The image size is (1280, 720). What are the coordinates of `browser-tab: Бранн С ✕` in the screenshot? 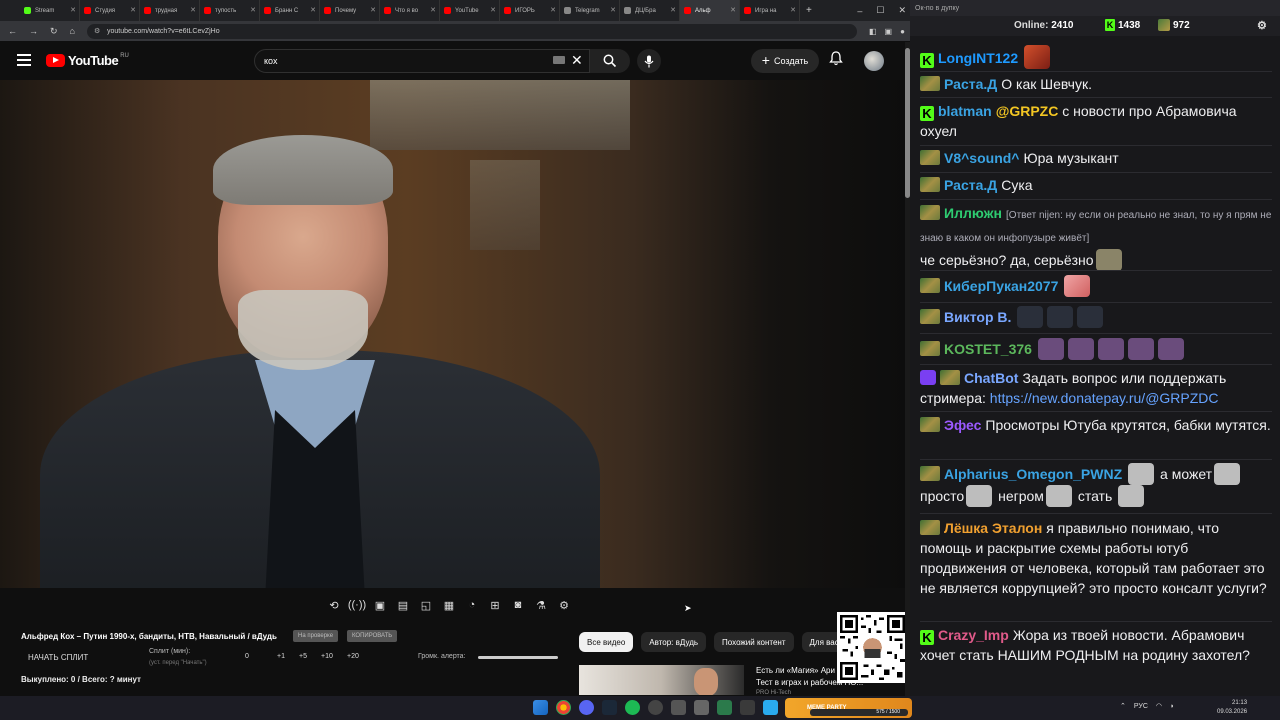 It's located at (290, 10).